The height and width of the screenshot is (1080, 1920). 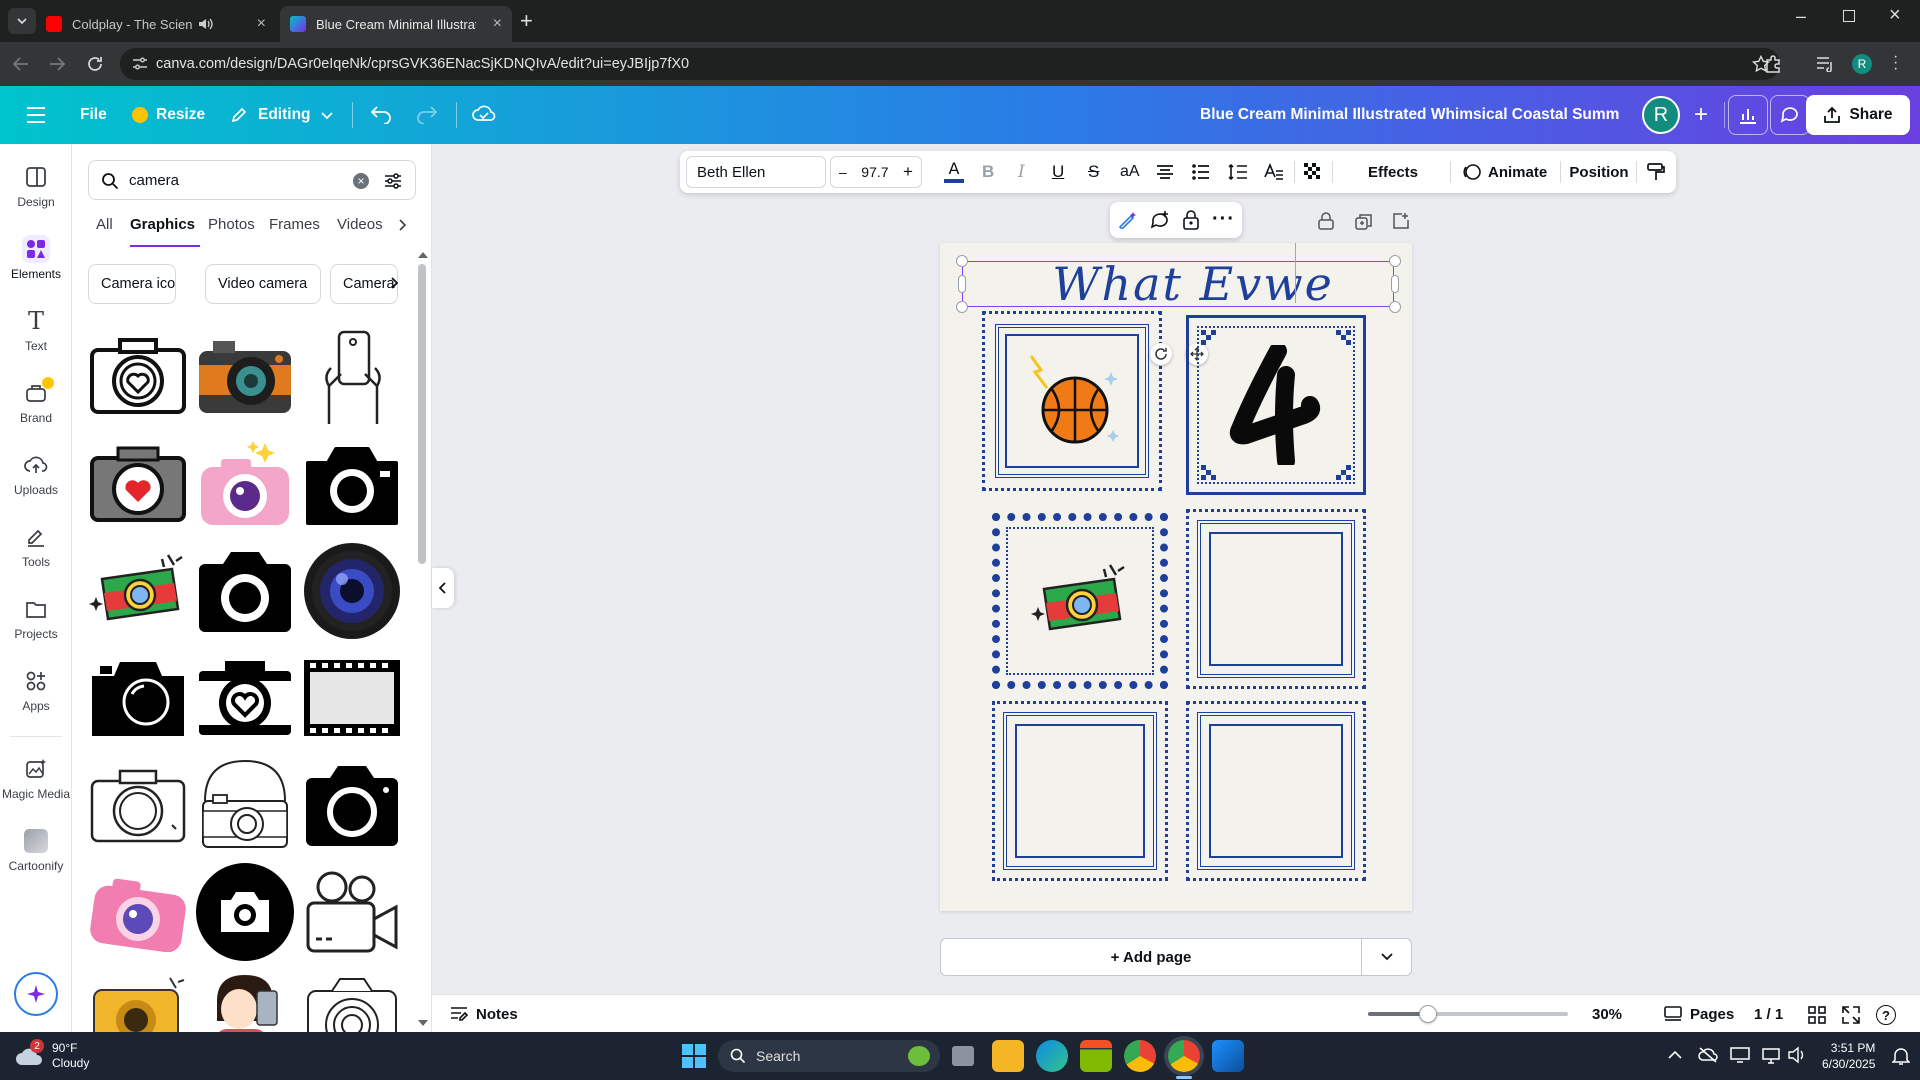 What do you see at coordinates (1058, 172) in the screenshot?
I see `underline-button: U` at bounding box center [1058, 172].